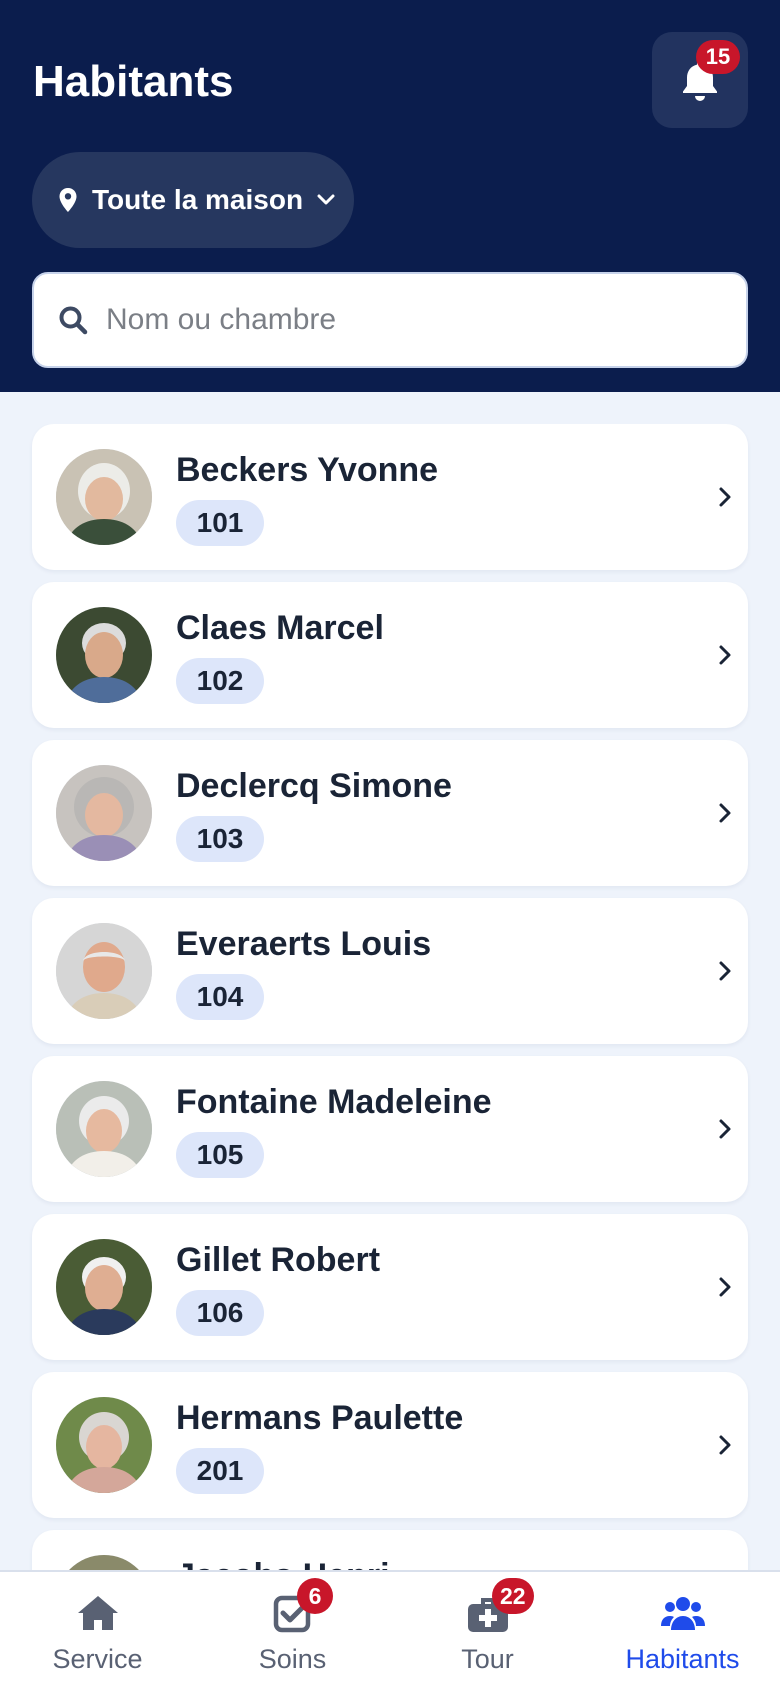  What do you see at coordinates (304, 944) in the screenshot?
I see `resident-name: Everaerts Louis` at bounding box center [304, 944].